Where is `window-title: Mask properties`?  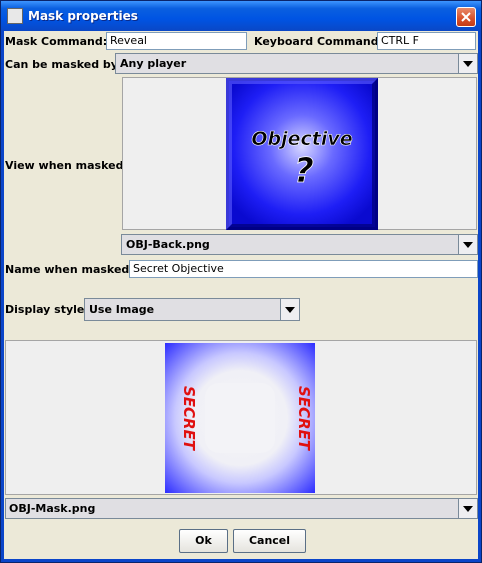 window-title: Mask properties is located at coordinates (83, 16).